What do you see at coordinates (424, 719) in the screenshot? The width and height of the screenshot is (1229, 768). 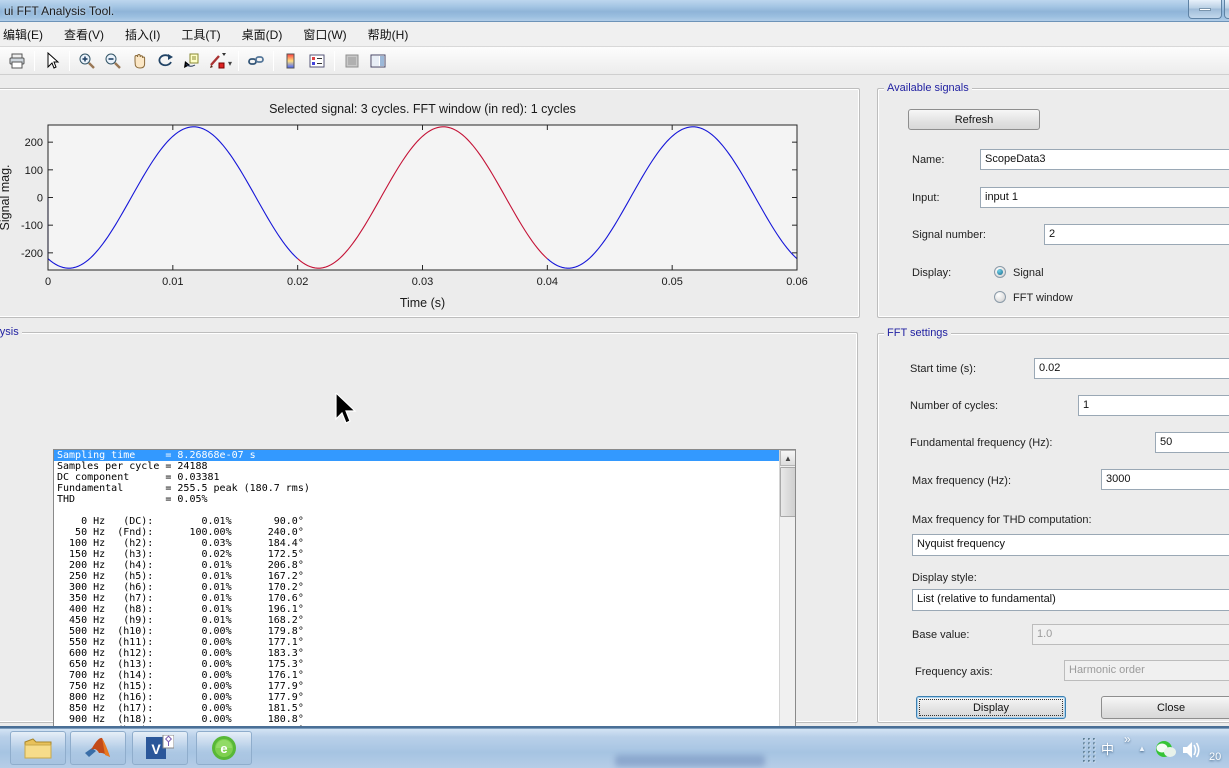 I see `fft-line-24: 900 Hz (h18): 0.00% 180.8°` at bounding box center [424, 719].